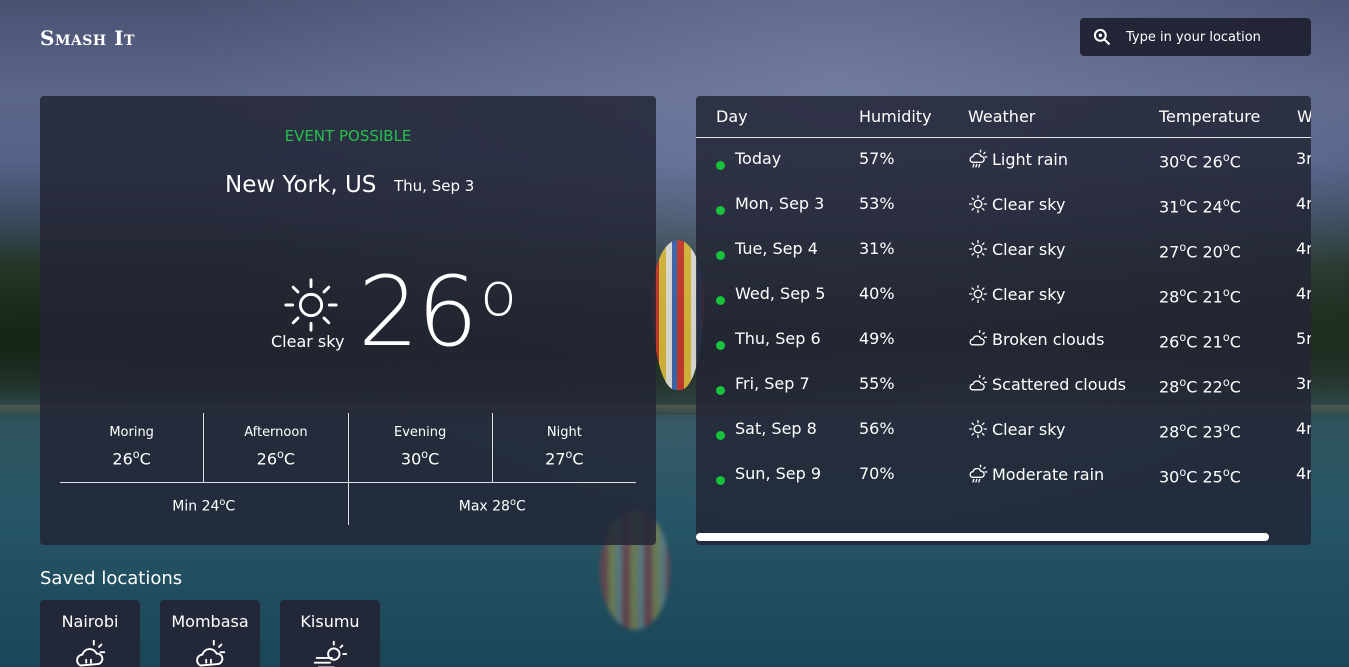  What do you see at coordinates (330, 633) in the screenshot?
I see `saved-location-kisumu: Kisumu` at bounding box center [330, 633].